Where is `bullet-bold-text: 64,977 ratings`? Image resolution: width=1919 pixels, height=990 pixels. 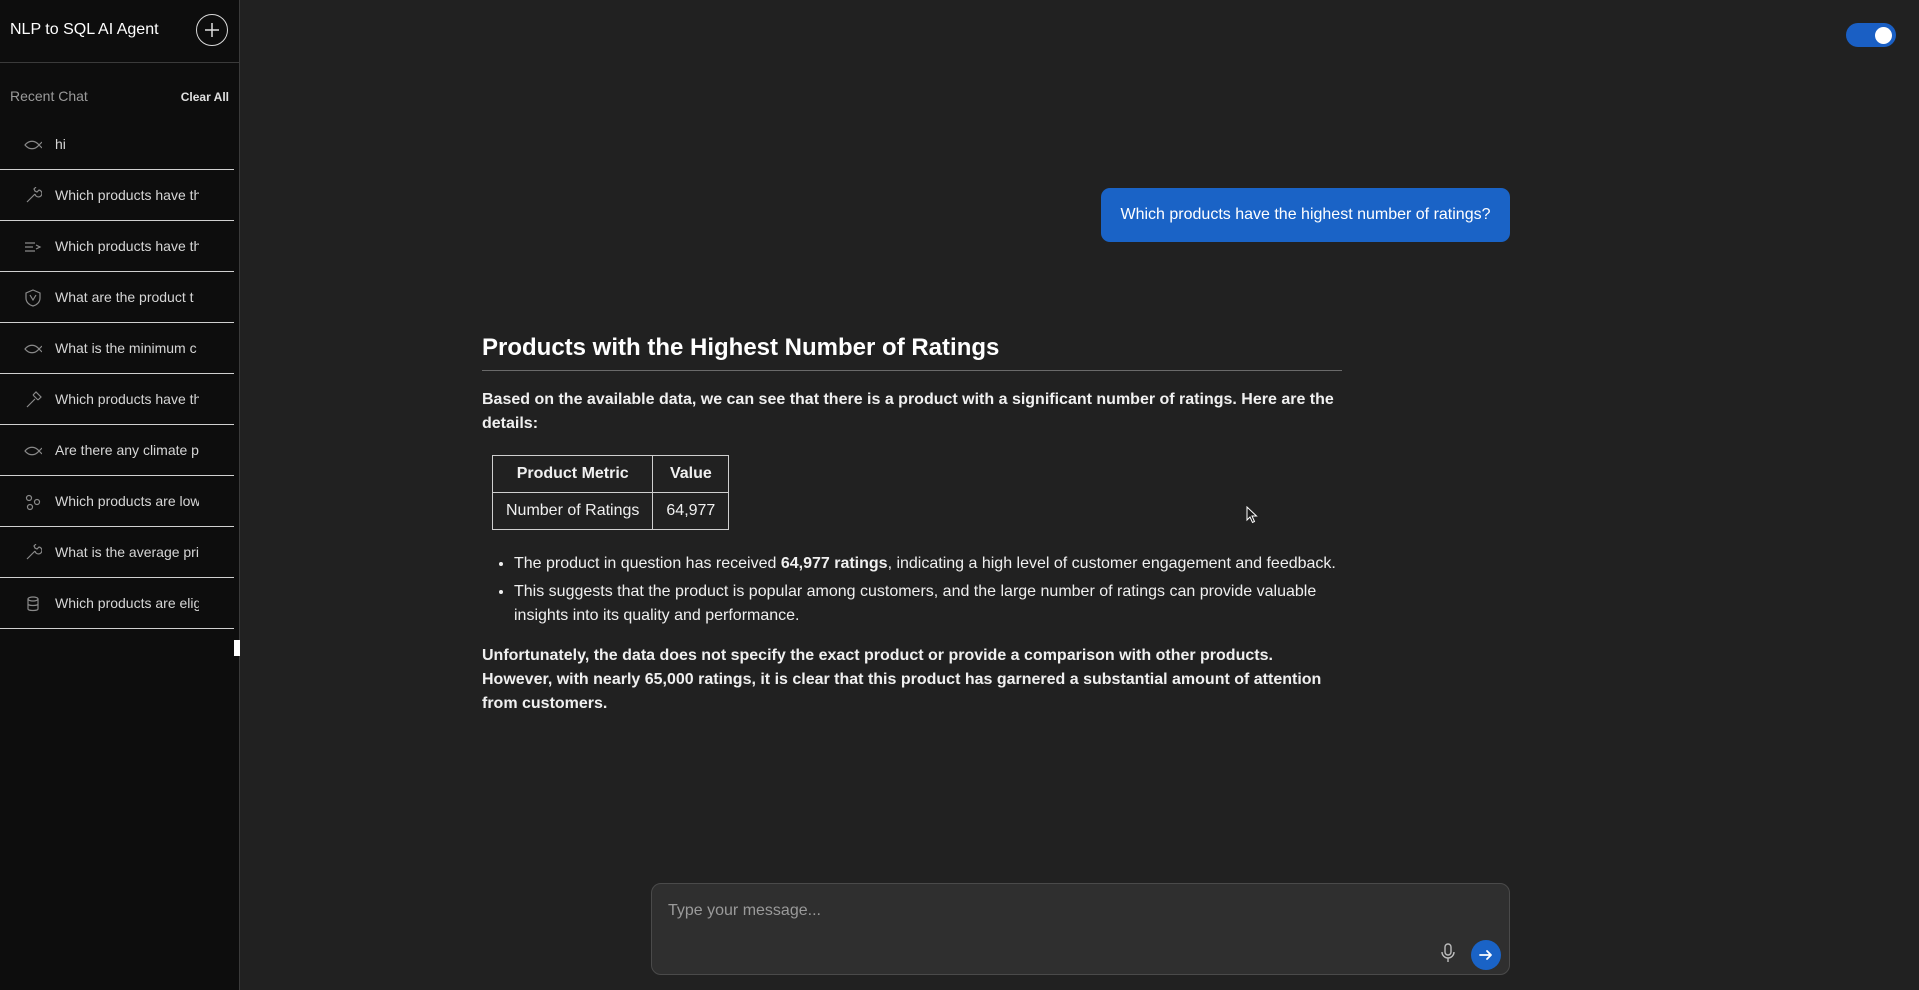
bullet-bold-text: 64,977 ratings is located at coordinates (834, 563).